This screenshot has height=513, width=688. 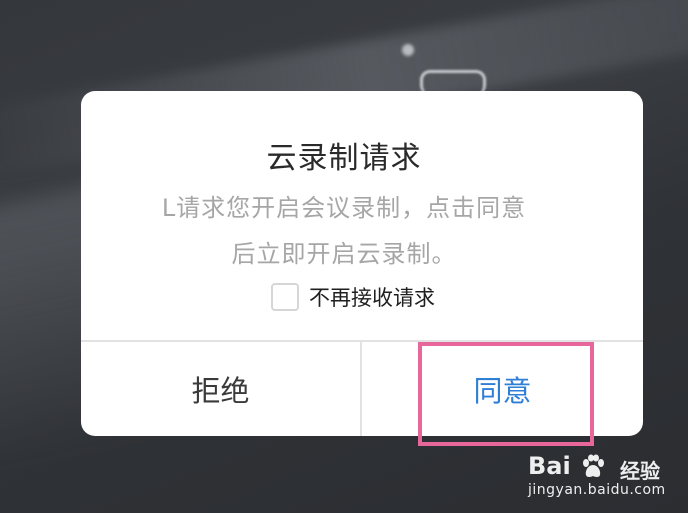 What do you see at coordinates (640, 471) in the screenshot?
I see `watermark-product-text: 经验` at bounding box center [640, 471].